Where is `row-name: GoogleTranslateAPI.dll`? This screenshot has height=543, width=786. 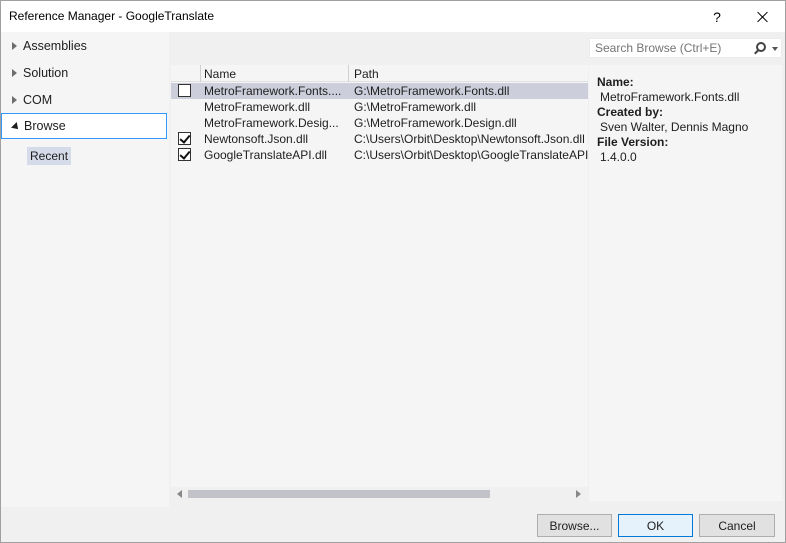 row-name: GoogleTranslateAPI.dll is located at coordinates (265, 155).